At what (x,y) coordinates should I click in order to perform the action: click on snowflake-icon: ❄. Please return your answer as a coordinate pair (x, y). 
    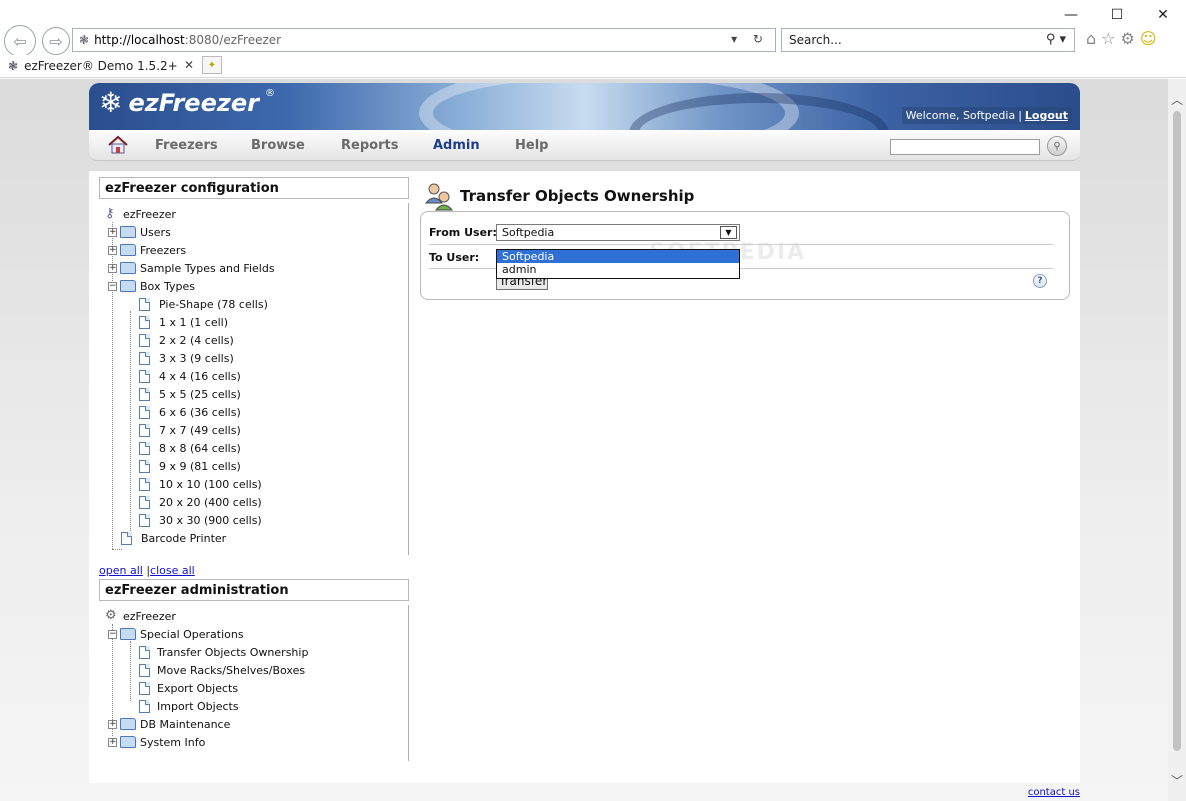
    Looking at the image, I should click on (111, 102).